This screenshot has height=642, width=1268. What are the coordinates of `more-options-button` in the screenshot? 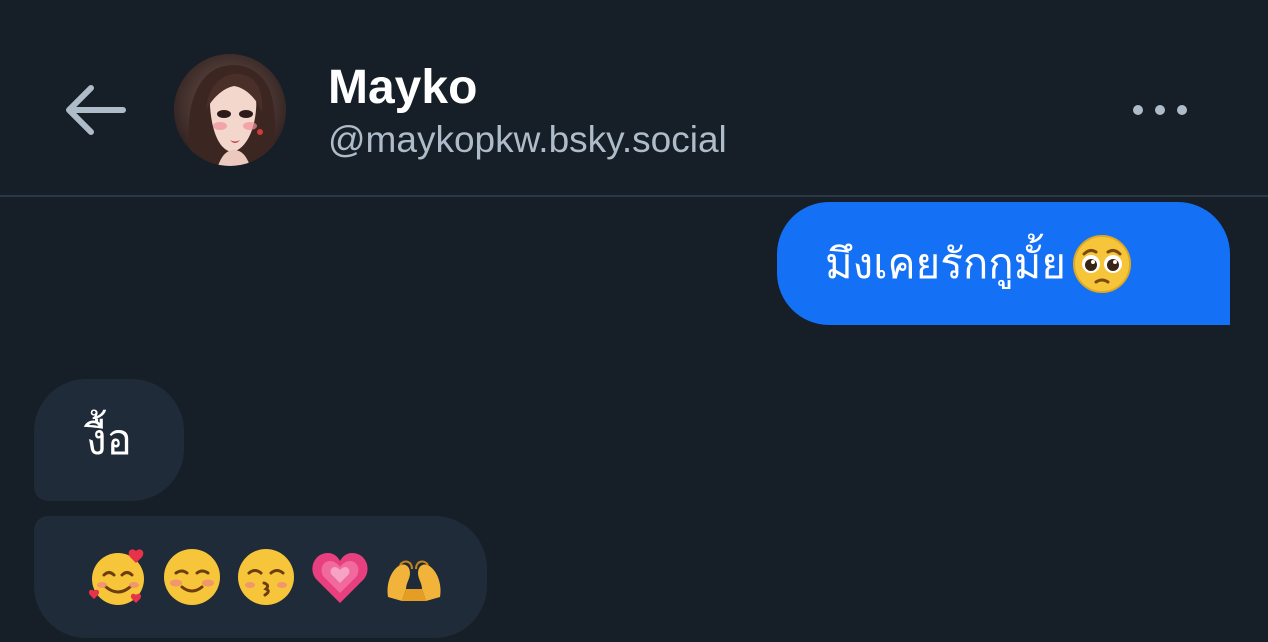 It's located at (1160, 110).